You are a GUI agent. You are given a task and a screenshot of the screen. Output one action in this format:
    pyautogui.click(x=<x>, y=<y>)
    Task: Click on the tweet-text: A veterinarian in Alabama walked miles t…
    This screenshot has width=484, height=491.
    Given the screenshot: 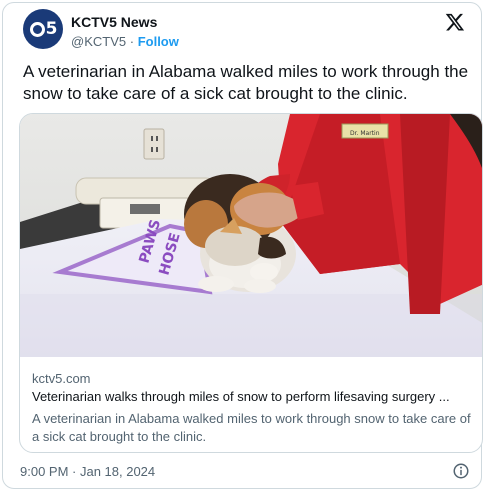 What is the action you would take?
    pyautogui.click(x=246, y=82)
    